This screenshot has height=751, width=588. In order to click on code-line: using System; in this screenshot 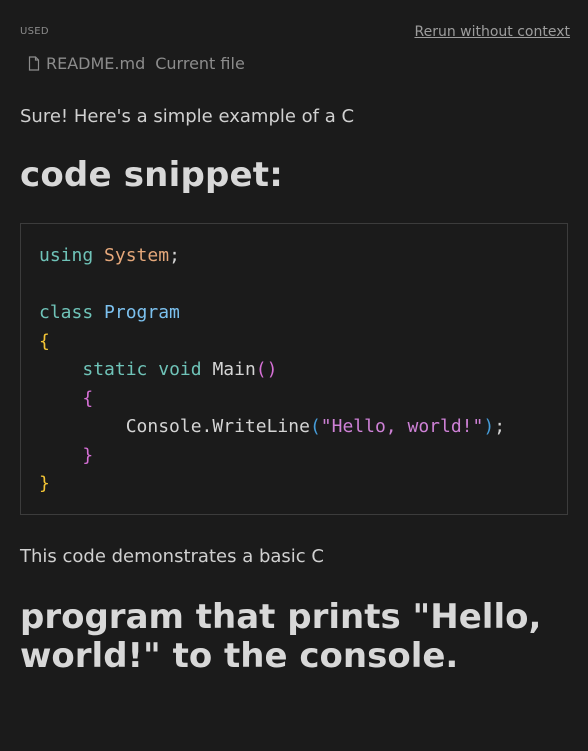, I will do `click(109, 255)`.